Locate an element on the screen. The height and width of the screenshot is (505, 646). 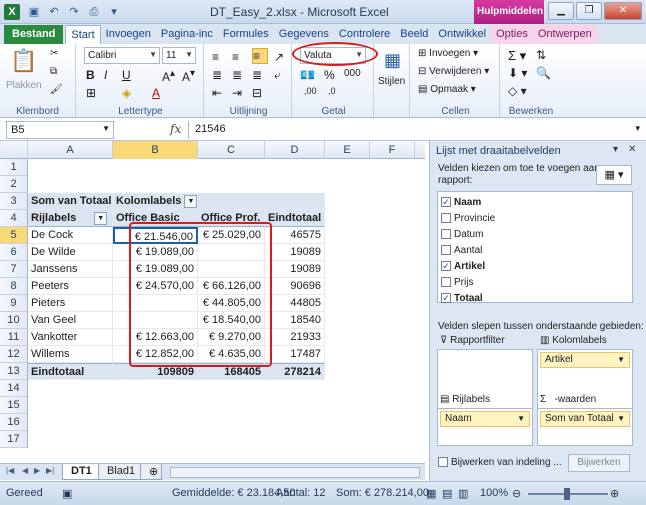
normal-view-icon: ▦ is located at coordinates (431, 493).